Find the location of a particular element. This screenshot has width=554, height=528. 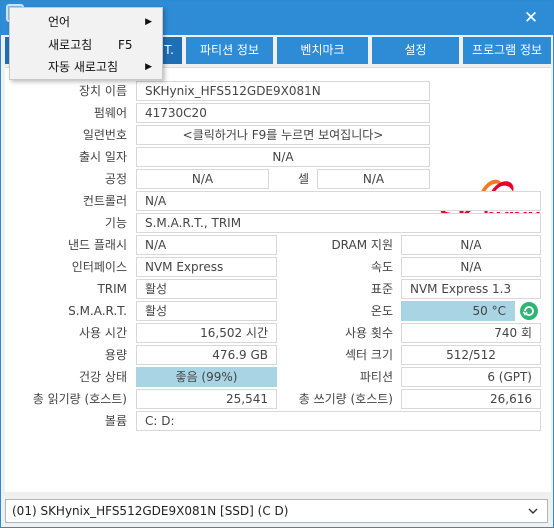

dram-field: N/A is located at coordinates (471, 245).